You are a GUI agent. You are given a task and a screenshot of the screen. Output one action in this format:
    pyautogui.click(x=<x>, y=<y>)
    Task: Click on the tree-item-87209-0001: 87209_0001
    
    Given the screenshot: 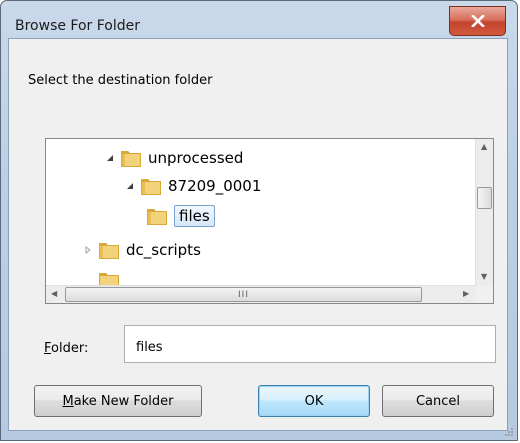 What is the action you would take?
    pyautogui.click(x=192, y=186)
    